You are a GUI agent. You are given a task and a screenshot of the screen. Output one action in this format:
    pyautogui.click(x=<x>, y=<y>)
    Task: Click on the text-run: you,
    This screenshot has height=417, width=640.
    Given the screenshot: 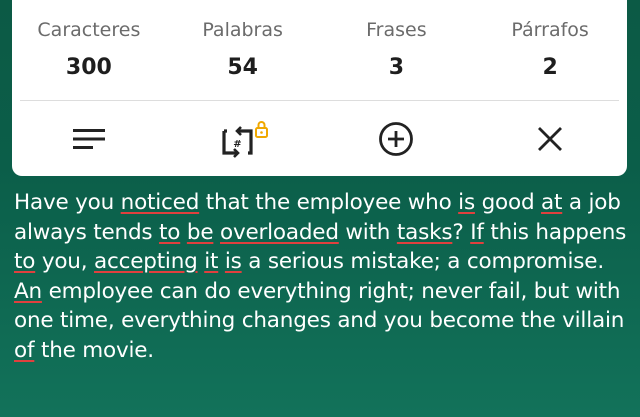 What is the action you would take?
    pyautogui.click(x=64, y=262)
    